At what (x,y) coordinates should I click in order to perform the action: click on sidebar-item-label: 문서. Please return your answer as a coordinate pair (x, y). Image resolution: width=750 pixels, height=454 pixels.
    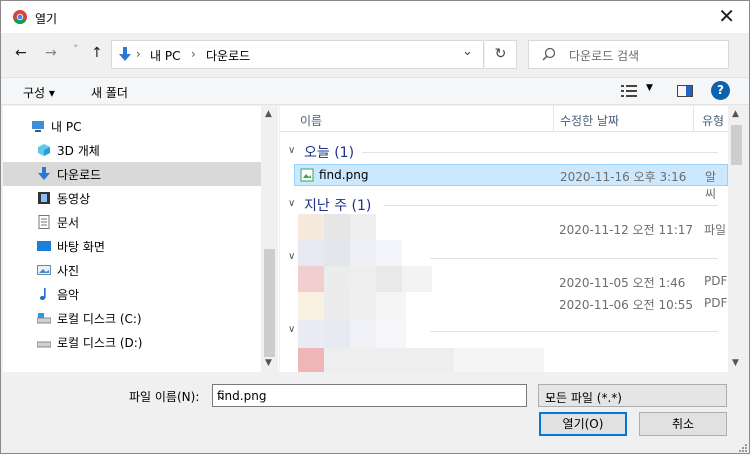
    Looking at the image, I should click on (68, 223).